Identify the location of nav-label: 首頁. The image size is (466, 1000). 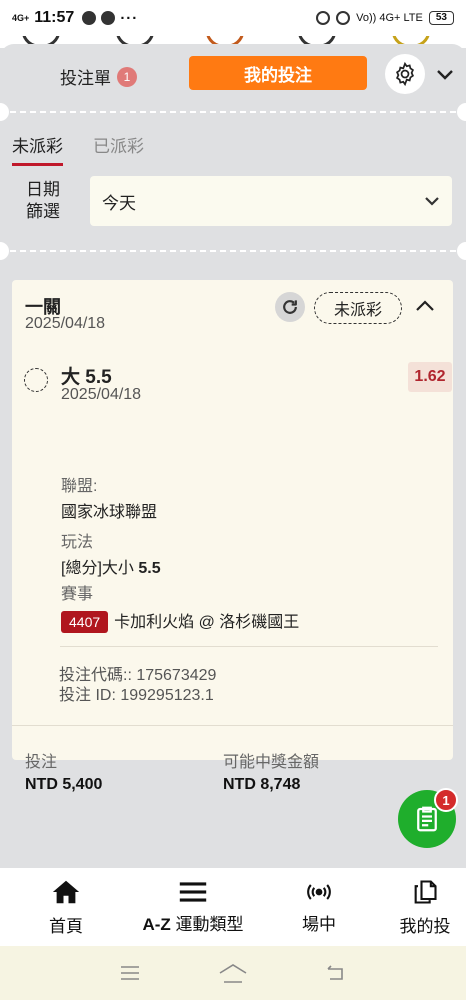
(66, 926).